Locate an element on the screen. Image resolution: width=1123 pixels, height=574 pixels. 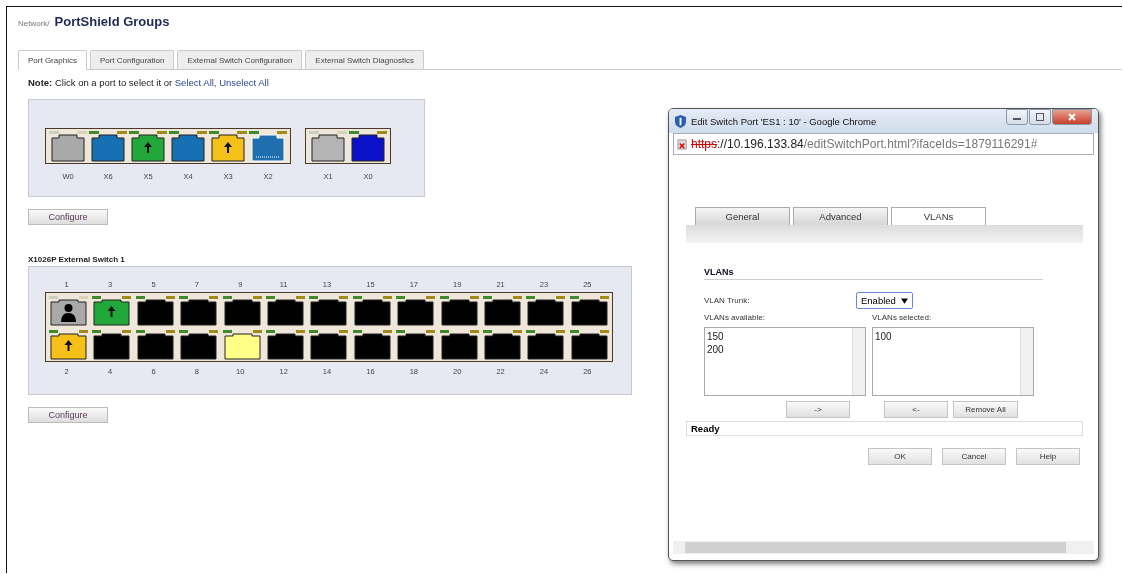
broken-lock-icon is located at coordinates (682, 144).